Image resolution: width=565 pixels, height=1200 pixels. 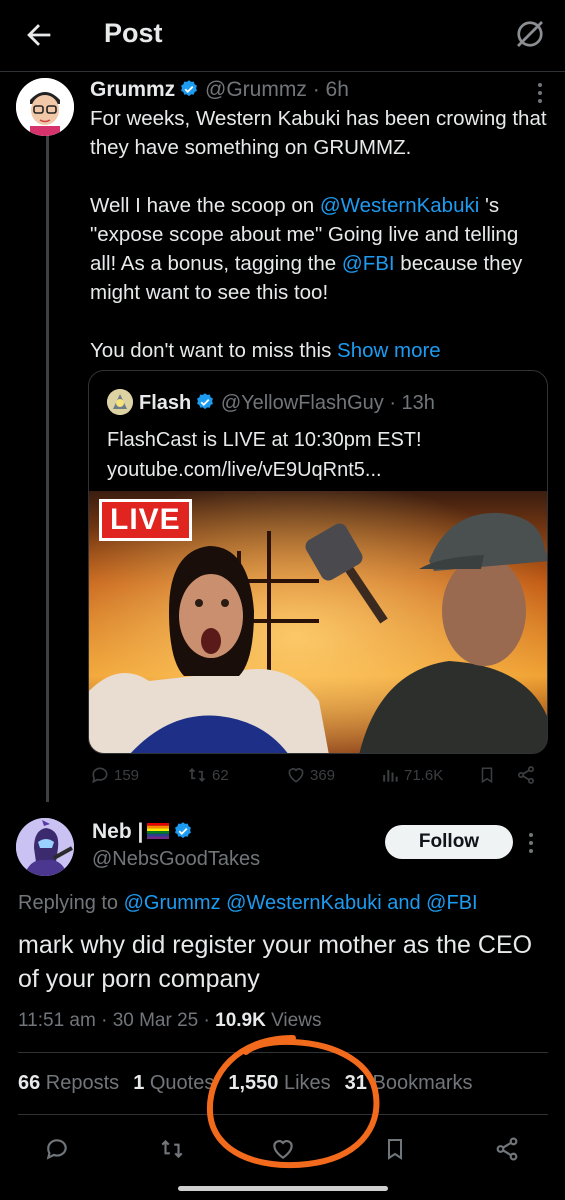 I want to click on top-bar: Post, so click(x=282, y=36).